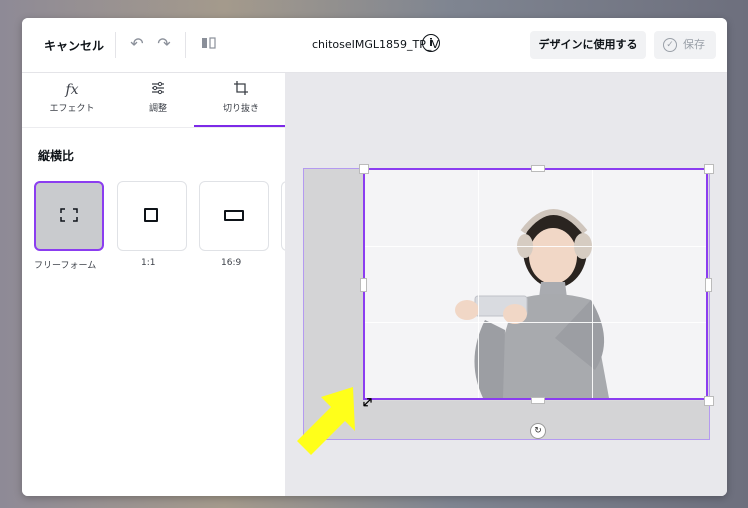  What do you see at coordinates (153, 127) in the screenshot?
I see `tab-divider` at bounding box center [153, 127].